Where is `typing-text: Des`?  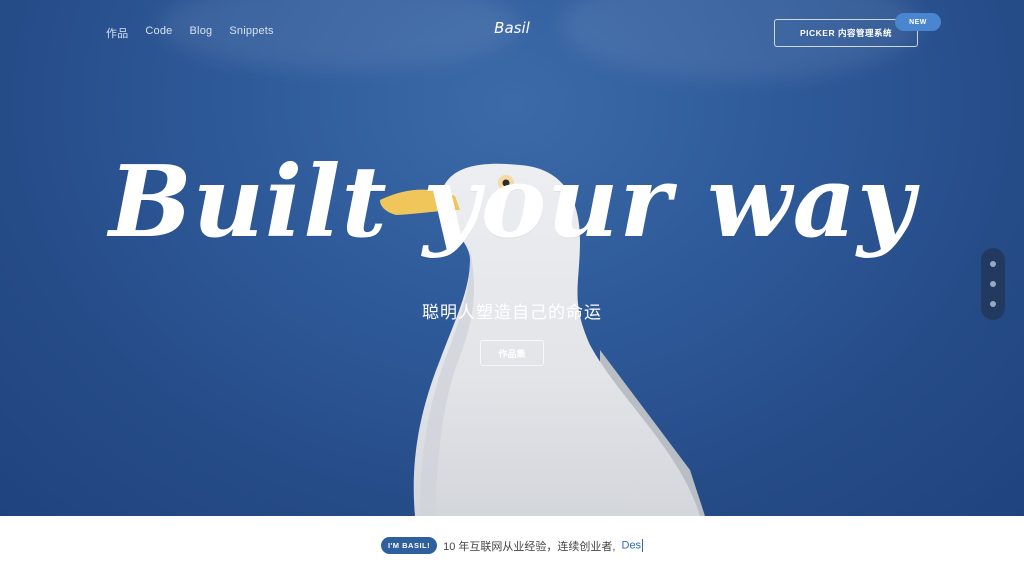
typing-text: Des is located at coordinates (633, 545).